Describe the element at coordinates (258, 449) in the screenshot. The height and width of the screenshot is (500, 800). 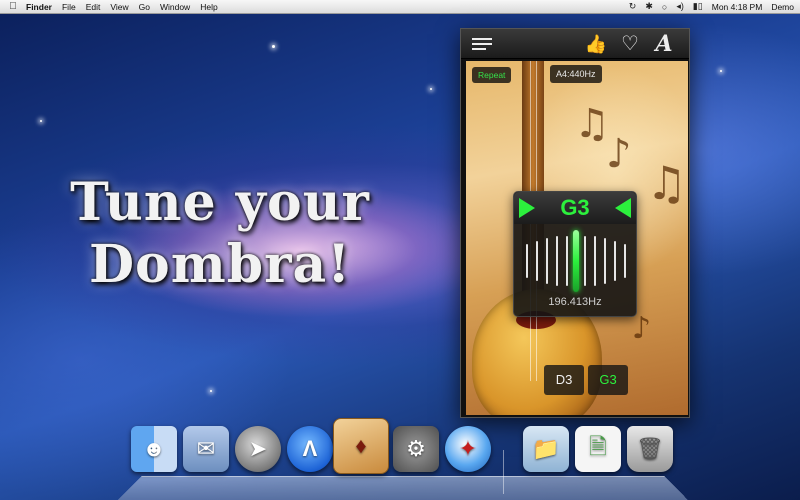
I see `launchpad-icon: ➤` at that location.